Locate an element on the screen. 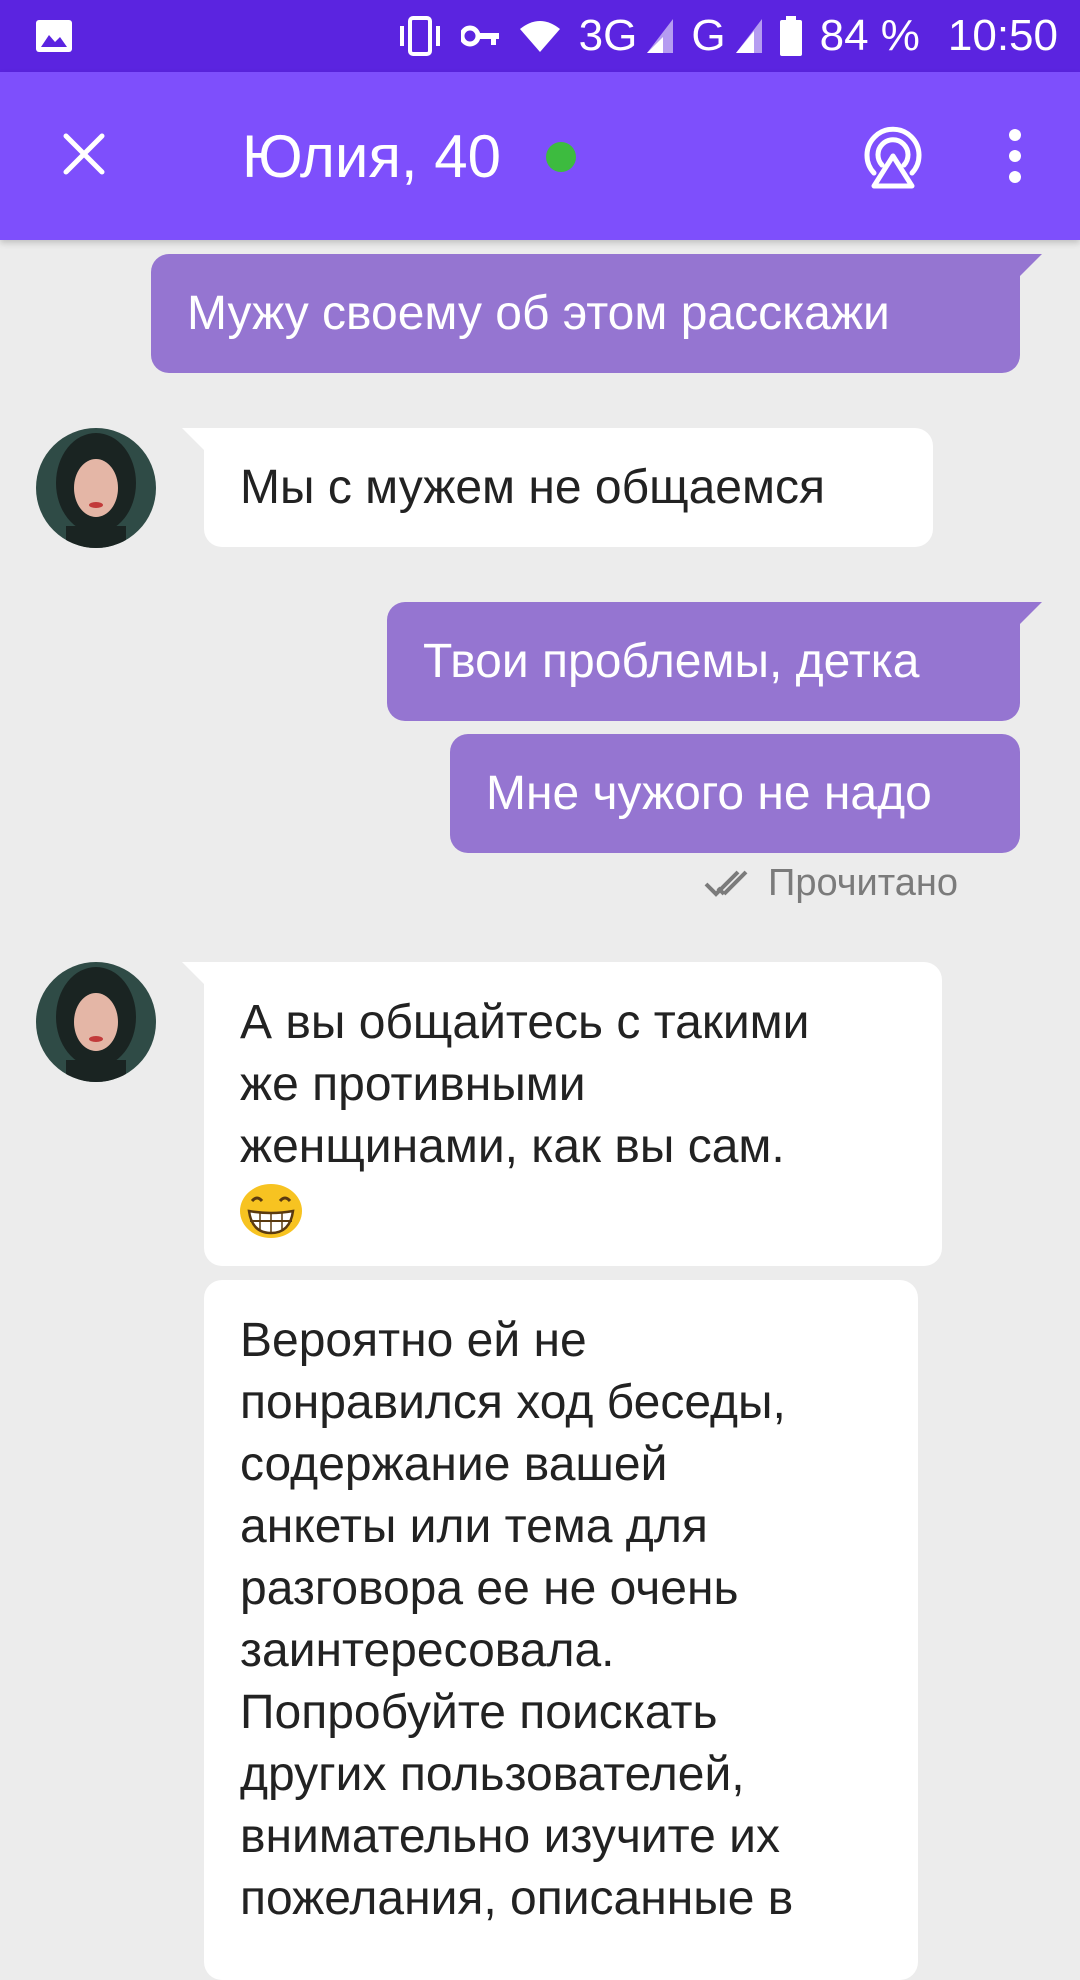 The width and height of the screenshot is (1080, 1980). message-line: анкеты или тема для is located at coordinates (474, 1526).